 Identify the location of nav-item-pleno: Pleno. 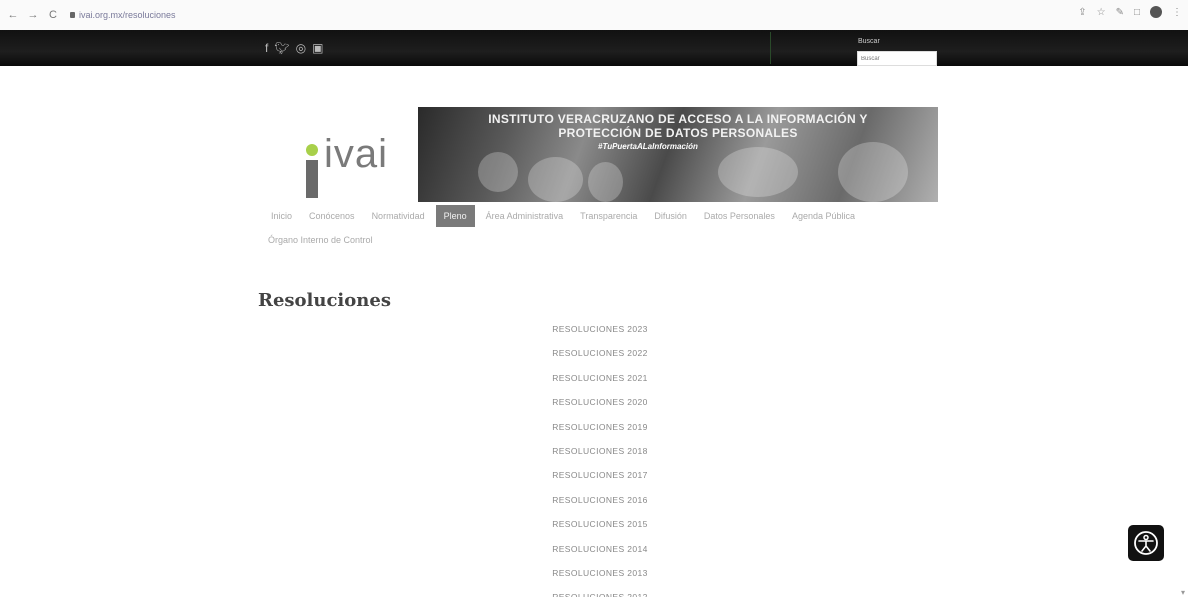
(455, 216).